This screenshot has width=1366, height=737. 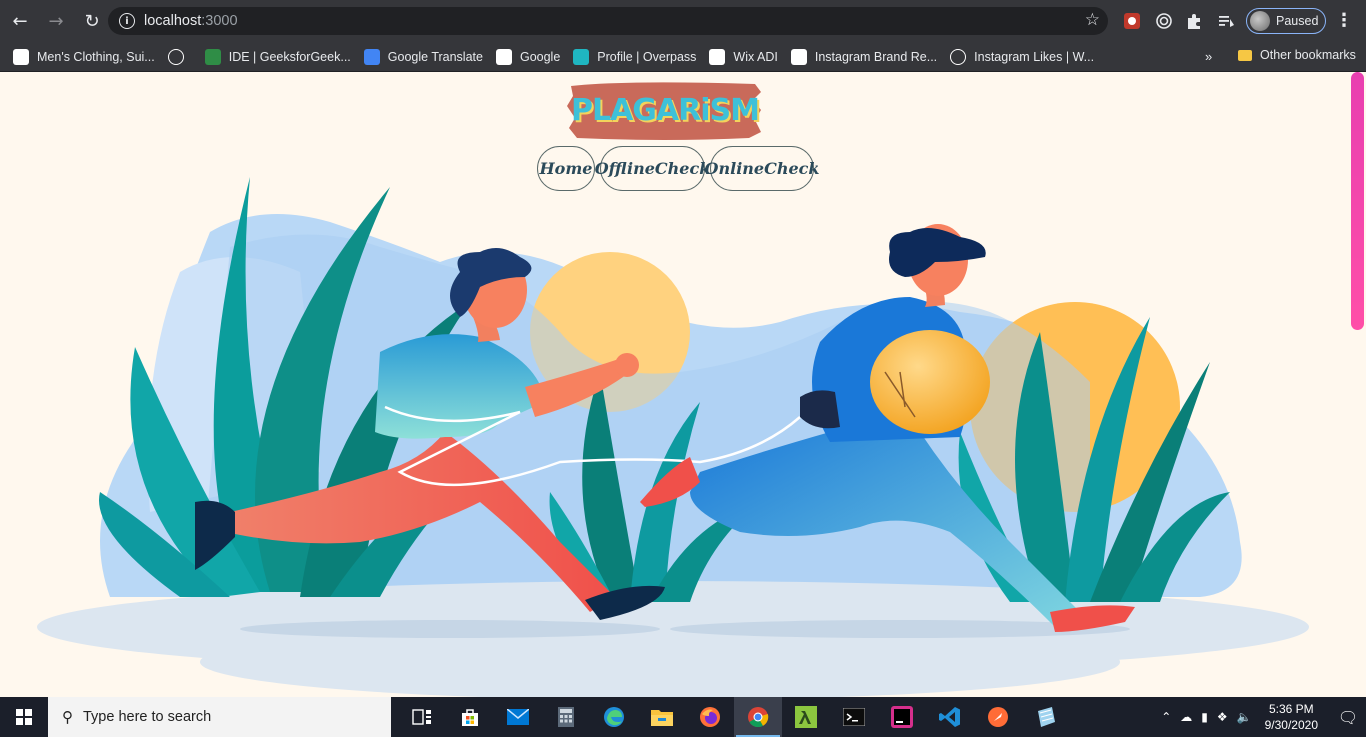 What do you see at coordinates (518, 717) in the screenshot?
I see `mail-icon` at bounding box center [518, 717].